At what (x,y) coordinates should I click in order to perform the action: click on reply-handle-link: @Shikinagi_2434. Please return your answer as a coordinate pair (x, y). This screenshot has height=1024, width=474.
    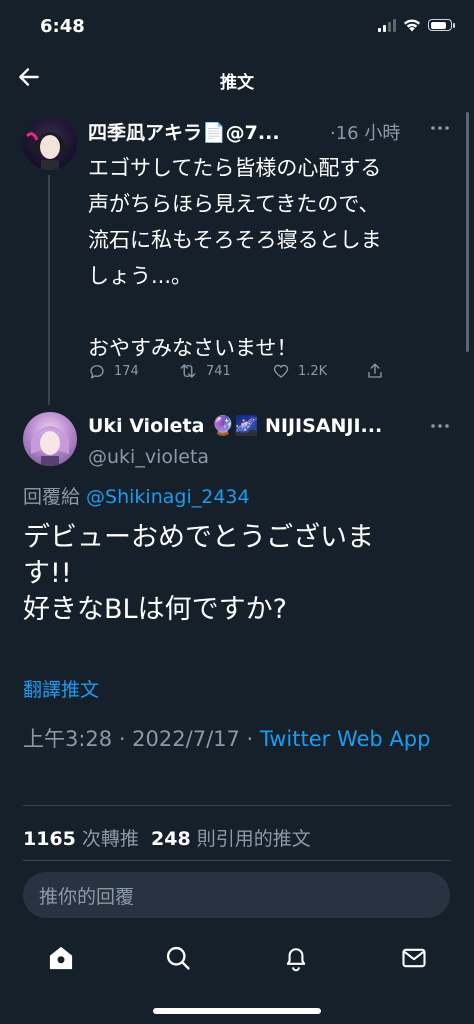
    Looking at the image, I should click on (168, 497).